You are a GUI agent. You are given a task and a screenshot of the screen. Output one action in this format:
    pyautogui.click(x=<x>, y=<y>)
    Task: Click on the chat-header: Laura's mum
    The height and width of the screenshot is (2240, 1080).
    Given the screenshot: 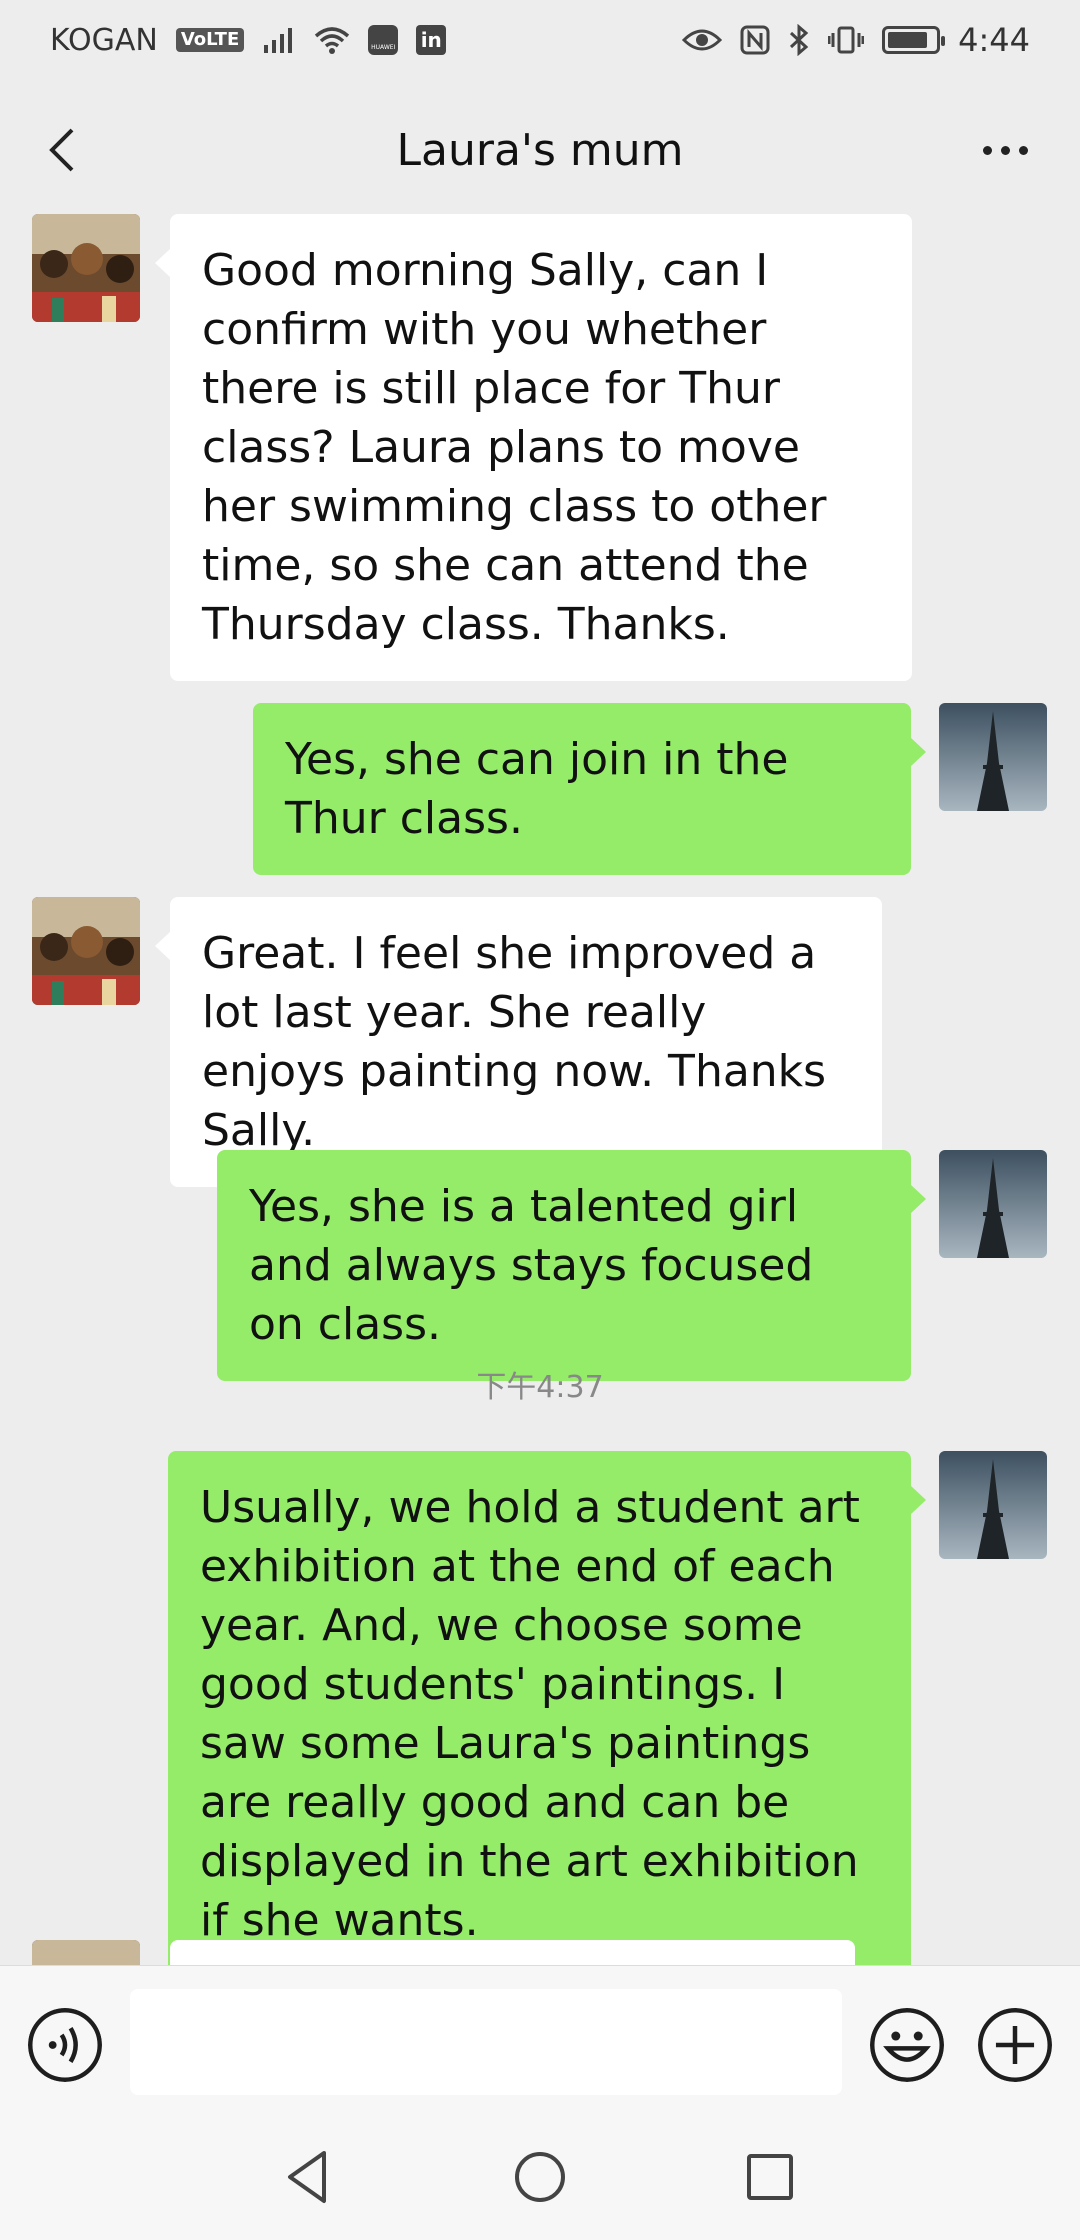 What is the action you would take?
    pyautogui.click(x=540, y=150)
    